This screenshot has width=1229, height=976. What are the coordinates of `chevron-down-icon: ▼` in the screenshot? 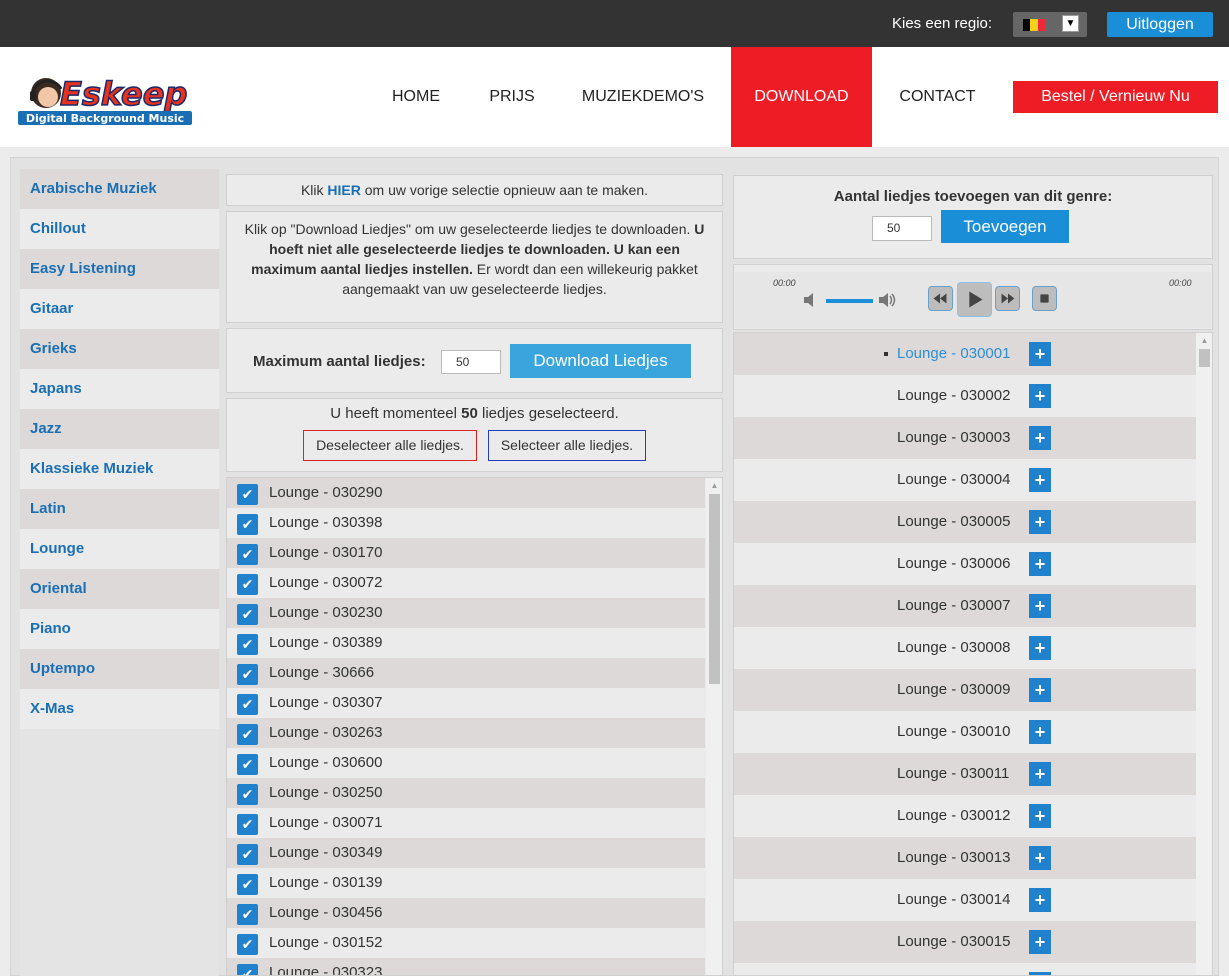 It's located at (1070, 23).